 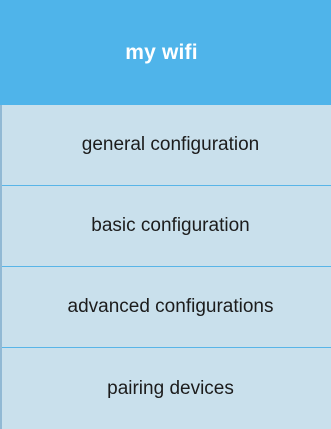 I want to click on menu-item-label: pairing devices, so click(x=170, y=388).